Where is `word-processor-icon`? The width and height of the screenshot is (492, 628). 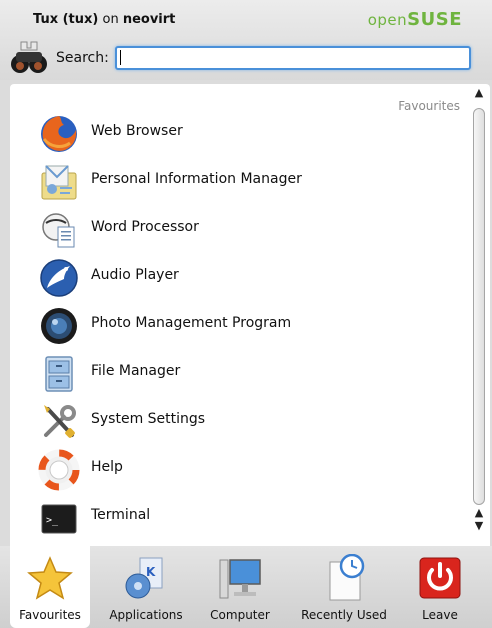
word-processor-icon is located at coordinates (58, 230).